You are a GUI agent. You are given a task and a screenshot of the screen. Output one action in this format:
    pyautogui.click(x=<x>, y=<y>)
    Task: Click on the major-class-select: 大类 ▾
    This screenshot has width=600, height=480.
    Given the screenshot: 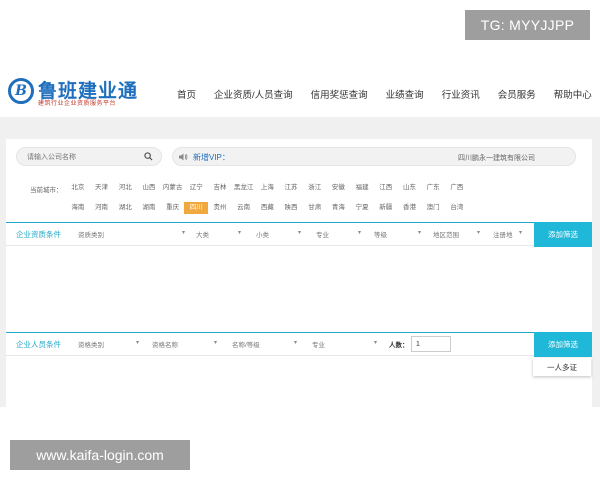 What is the action you would take?
    pyautogui.click(x=218, y=234)
    